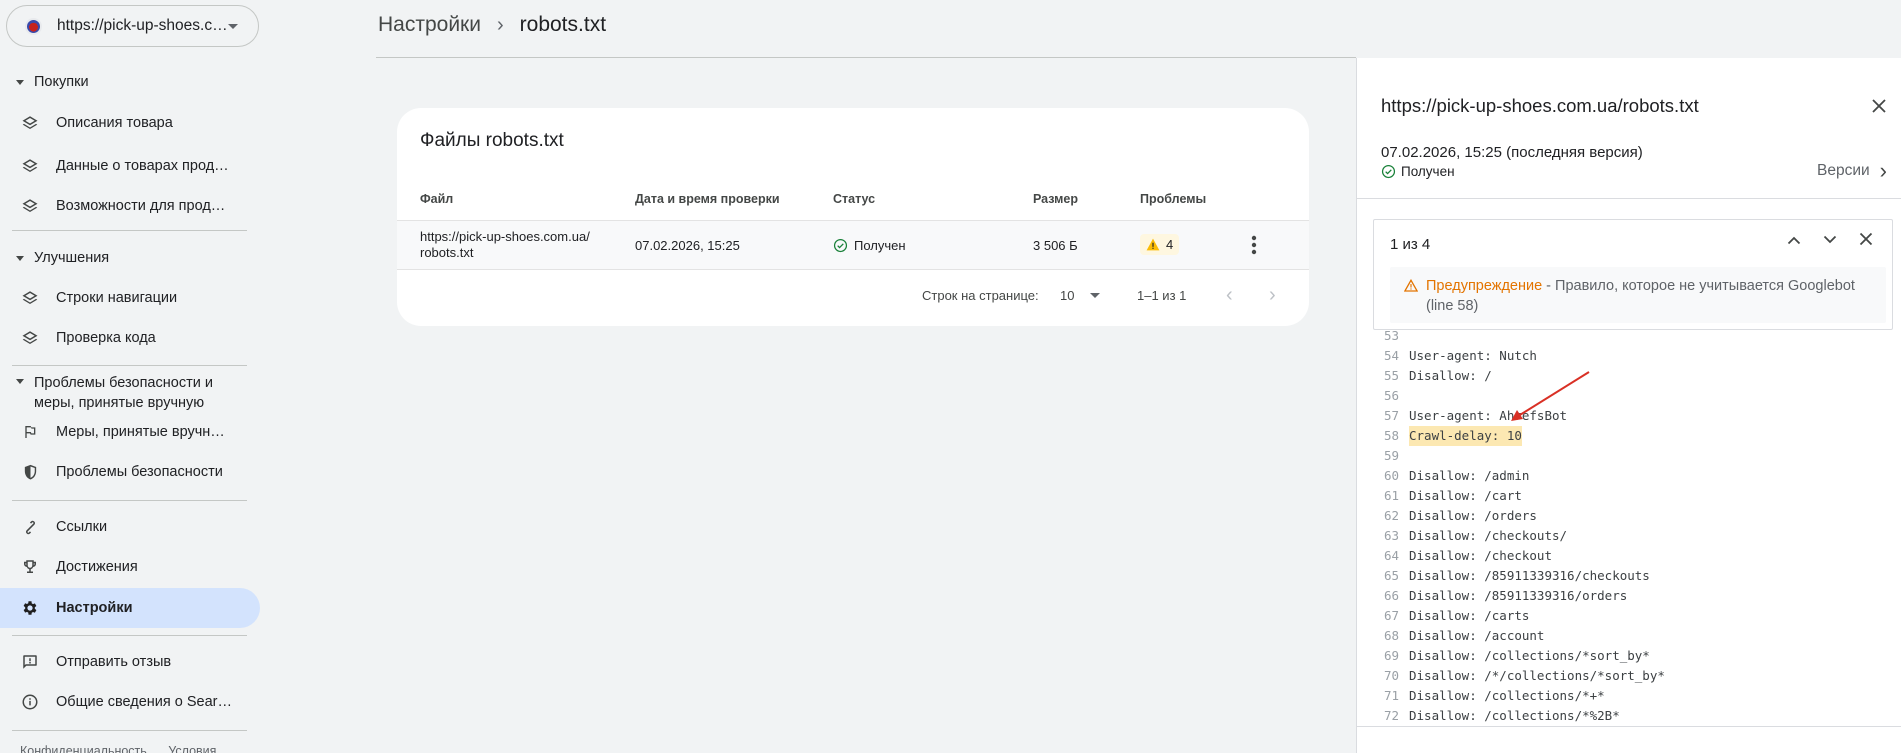 Image resolution: width=1901 pixels, height=753 pixels. I want to click on column-header-size: Размер, so click(1056, 199).